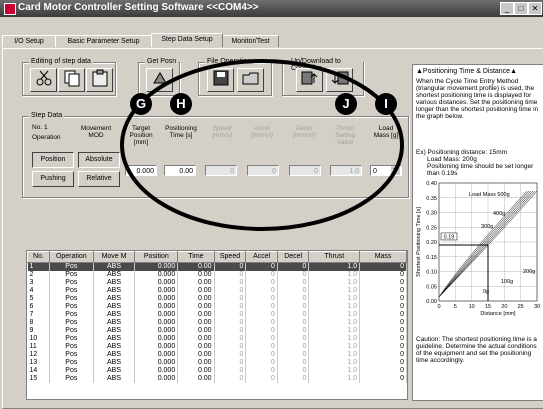  Describe the element at coordinates (462, 152) in the screenshot. I see `help-example-1: Ex) Positioning distance: 15mm` at that location.